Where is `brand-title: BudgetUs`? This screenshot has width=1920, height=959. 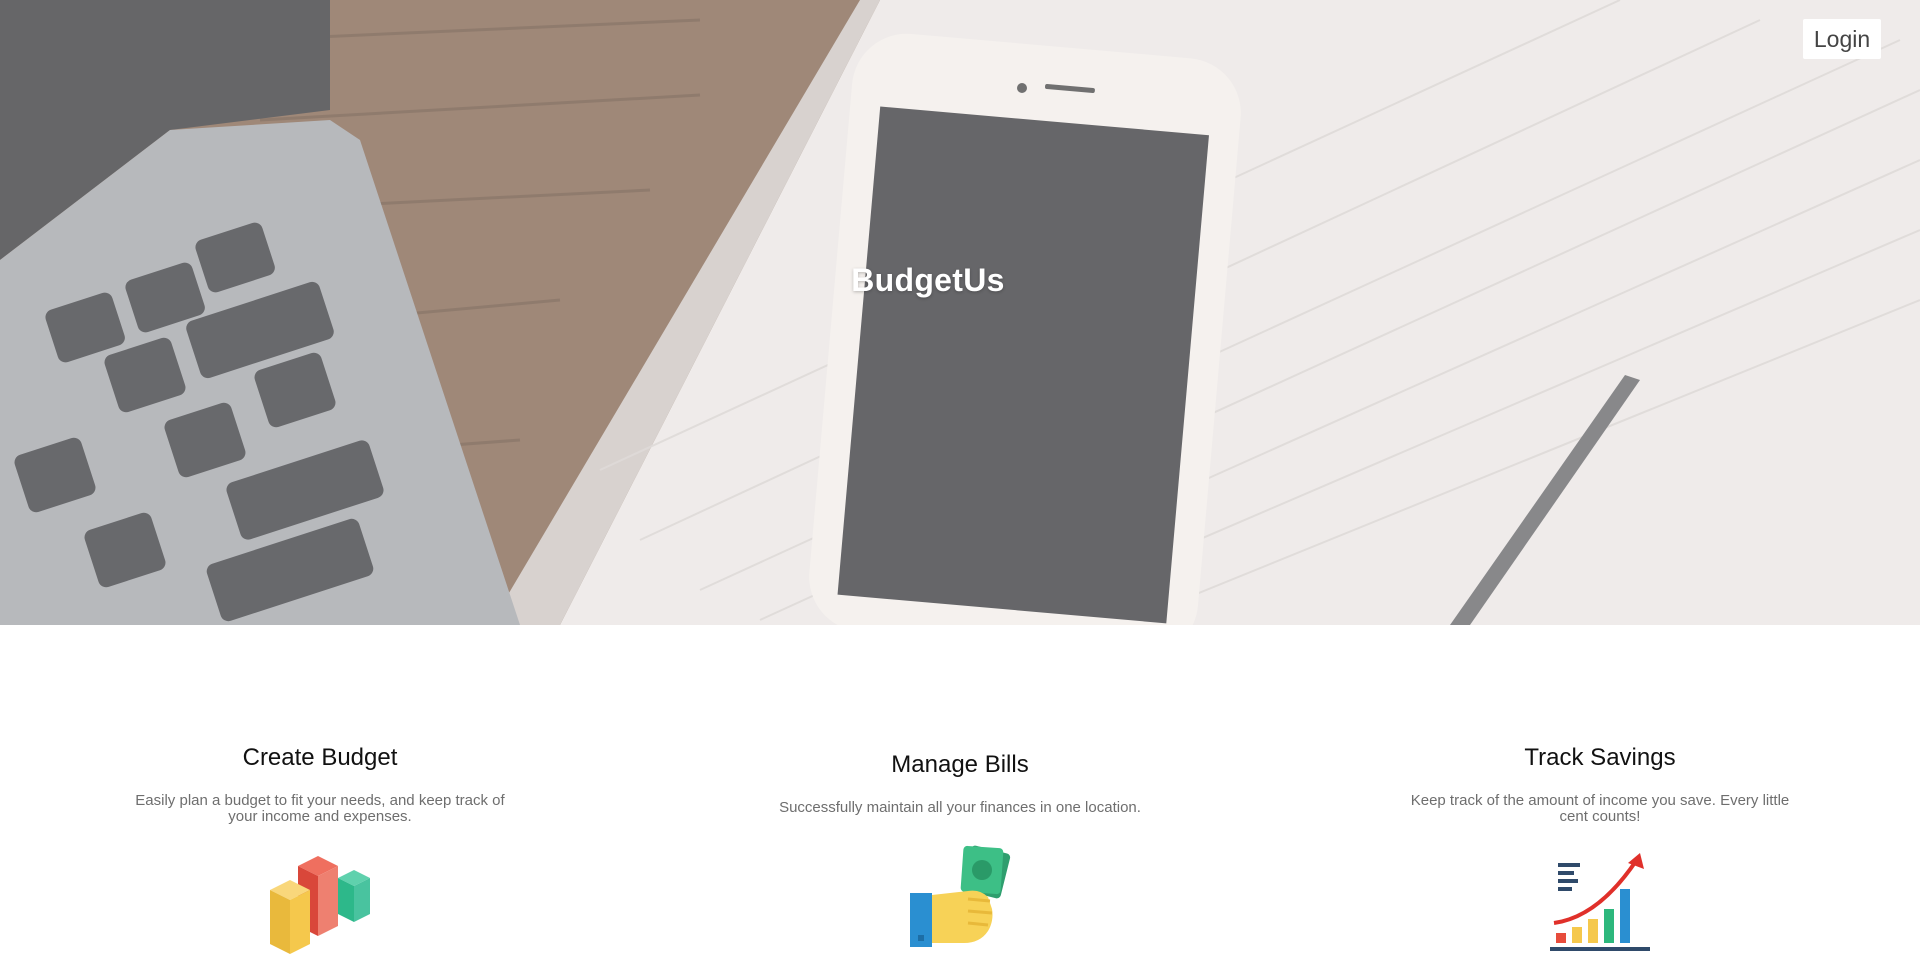
brand-title: BudgetUs is located at coordinates (928, 280).